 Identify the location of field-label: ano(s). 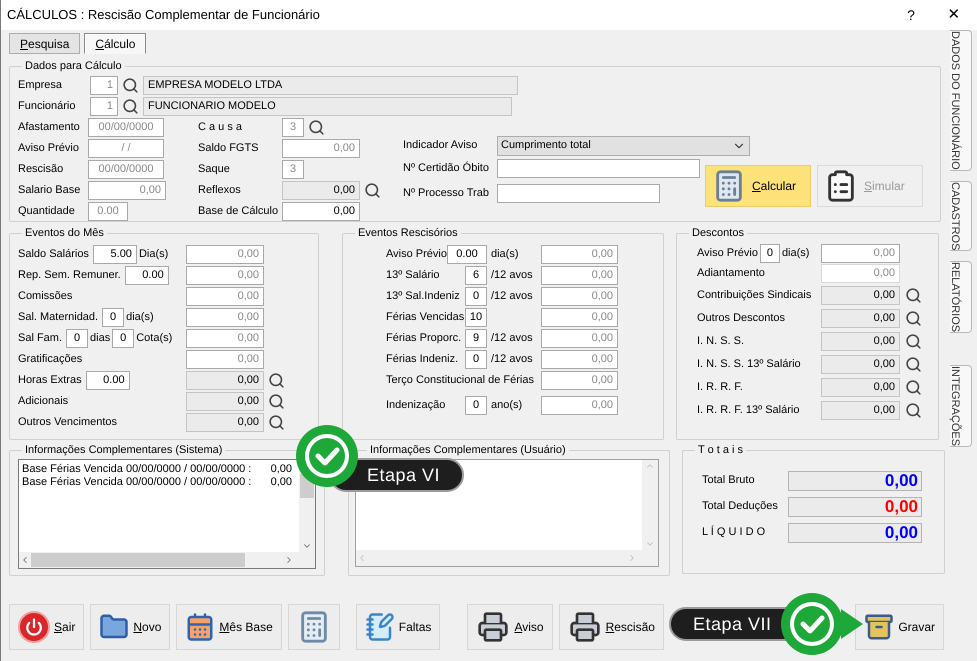
(506, 406).